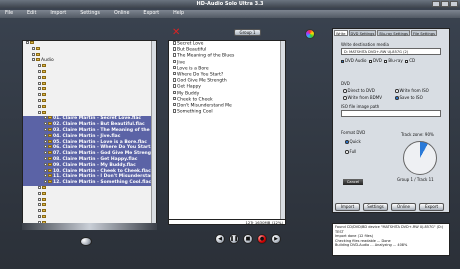 The height and width of the screenshot is (269, 460). I want to click on tree-row-label: 02. Claire Martin - But Beautiful.flac, so click(99, 125).